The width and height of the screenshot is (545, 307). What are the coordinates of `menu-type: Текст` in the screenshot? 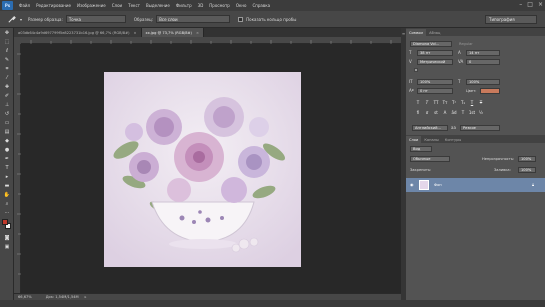 It's located at (134, 5).